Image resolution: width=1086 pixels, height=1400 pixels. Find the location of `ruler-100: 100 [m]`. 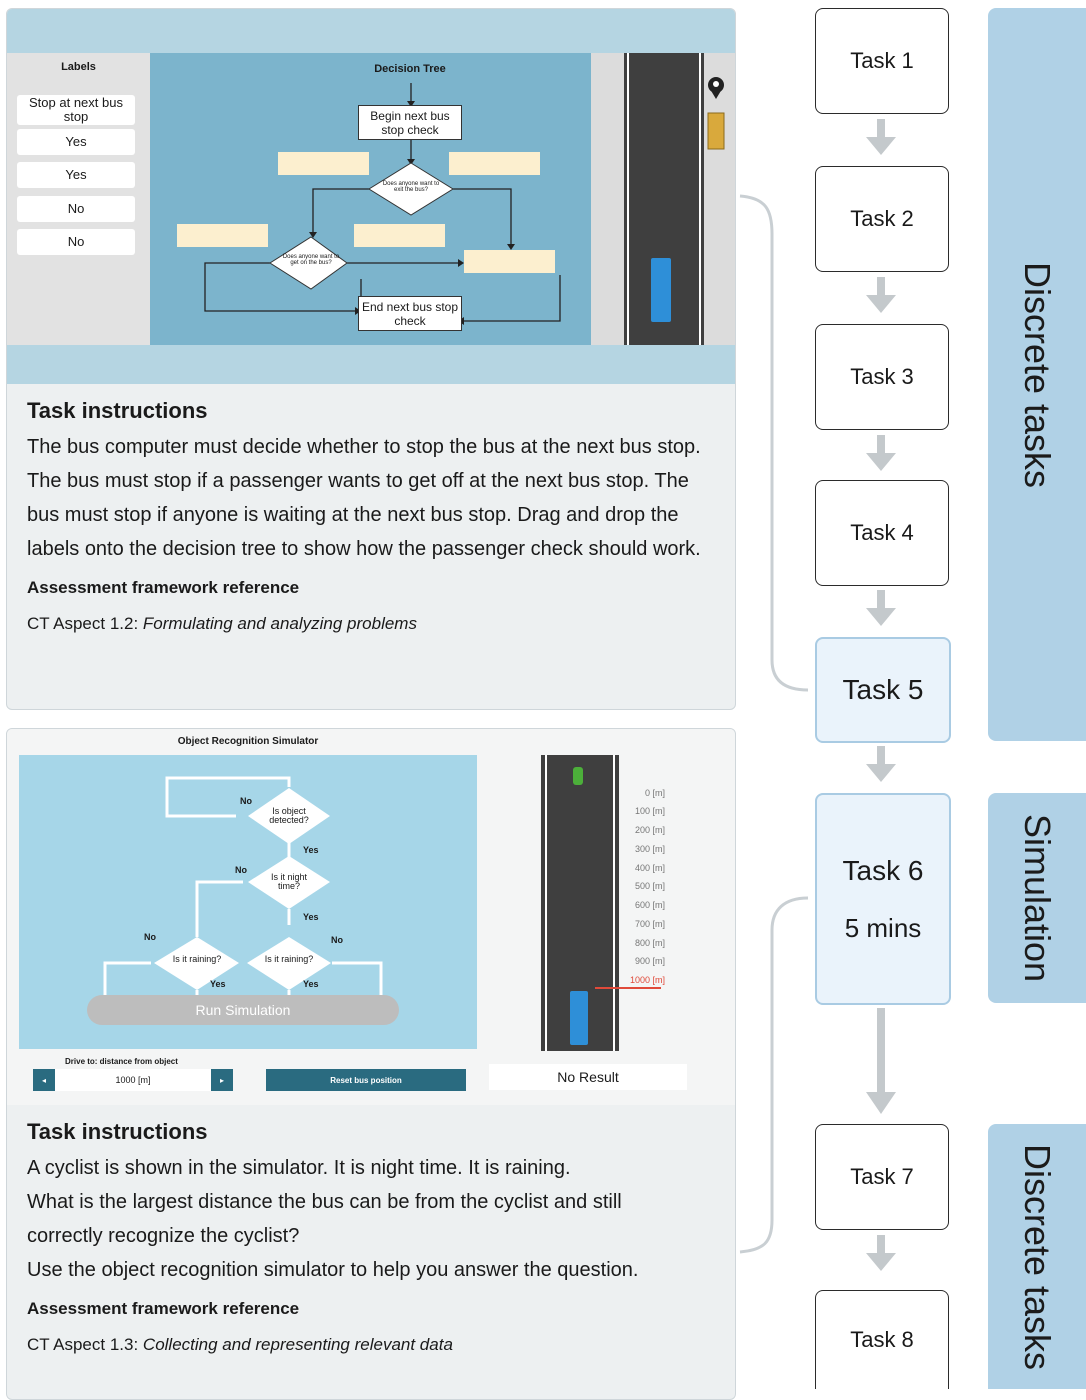

ruler-100: 100 [m] is located at coordinates (649, 811).